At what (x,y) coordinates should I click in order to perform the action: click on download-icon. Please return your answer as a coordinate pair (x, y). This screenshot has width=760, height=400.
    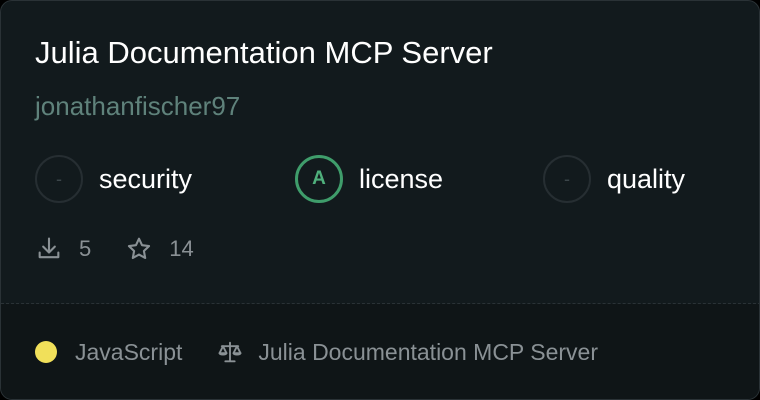
    Looking at the image, I should click on (49, 248).